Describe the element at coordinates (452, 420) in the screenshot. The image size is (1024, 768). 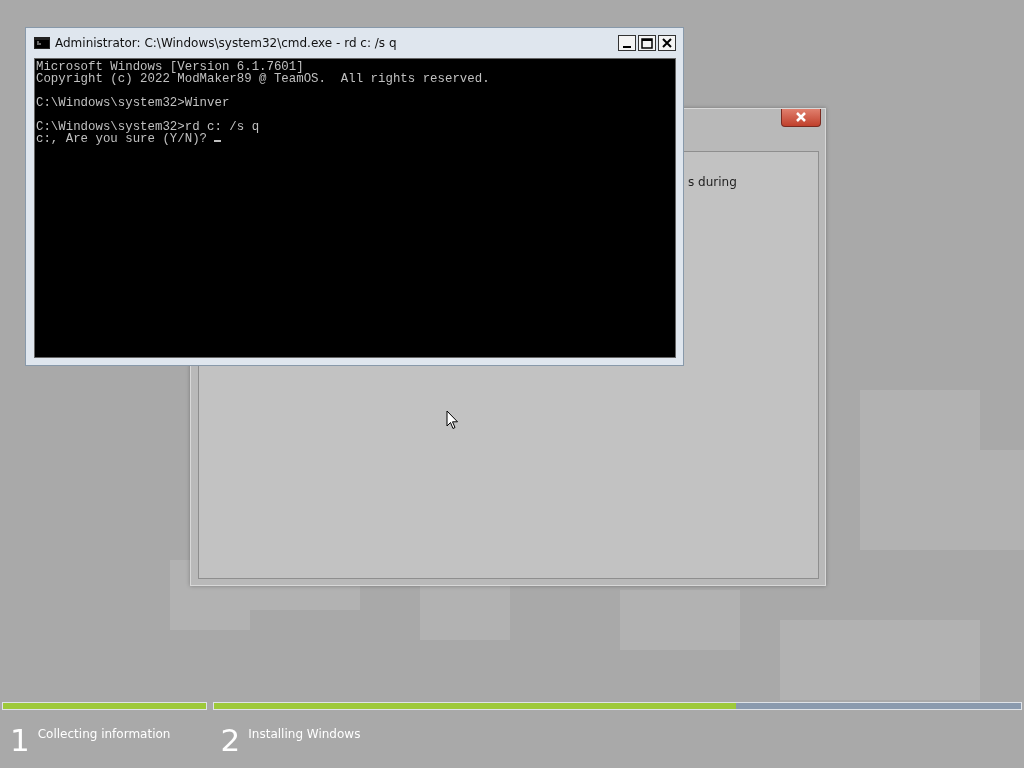
I see `mouse-pointer-icon` at that location.